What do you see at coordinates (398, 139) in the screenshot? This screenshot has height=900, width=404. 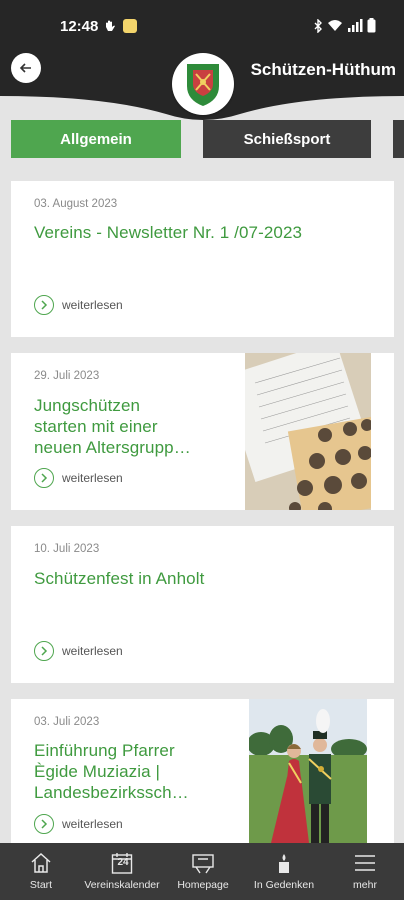 I see `tab-more-partial` at bounding box center [398, 139].